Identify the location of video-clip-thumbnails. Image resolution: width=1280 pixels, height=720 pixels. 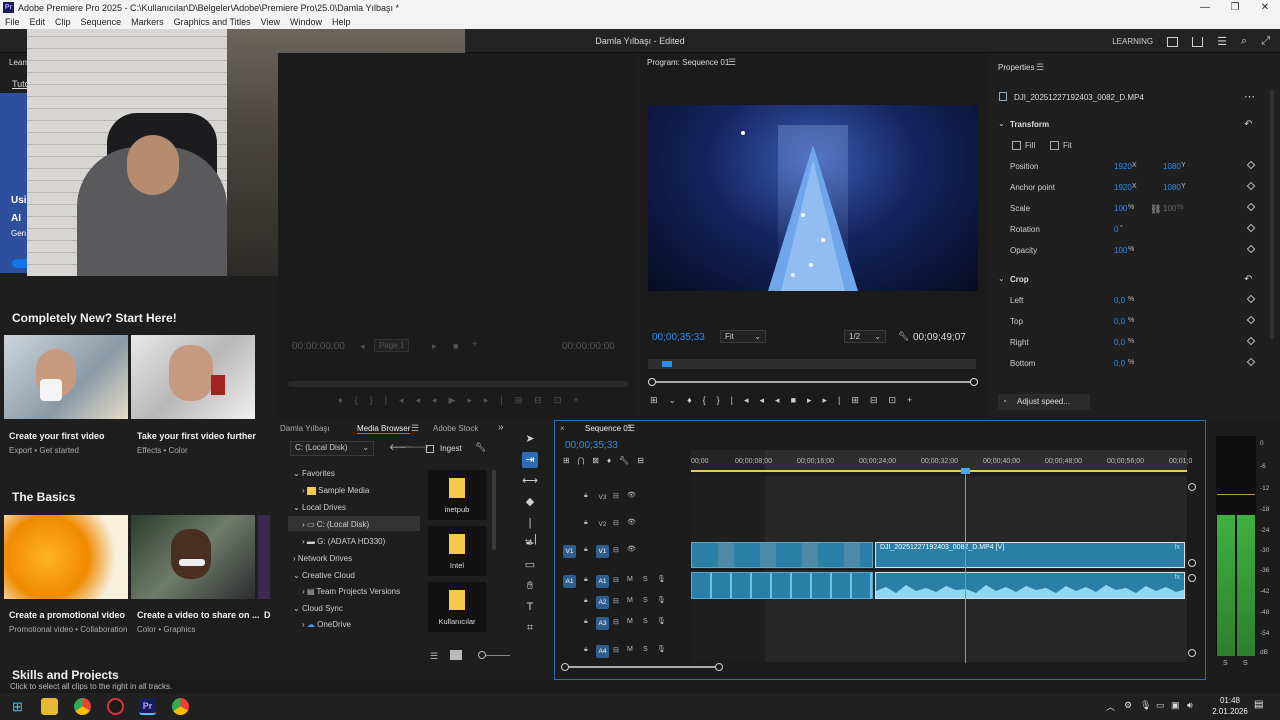
(782, 555).